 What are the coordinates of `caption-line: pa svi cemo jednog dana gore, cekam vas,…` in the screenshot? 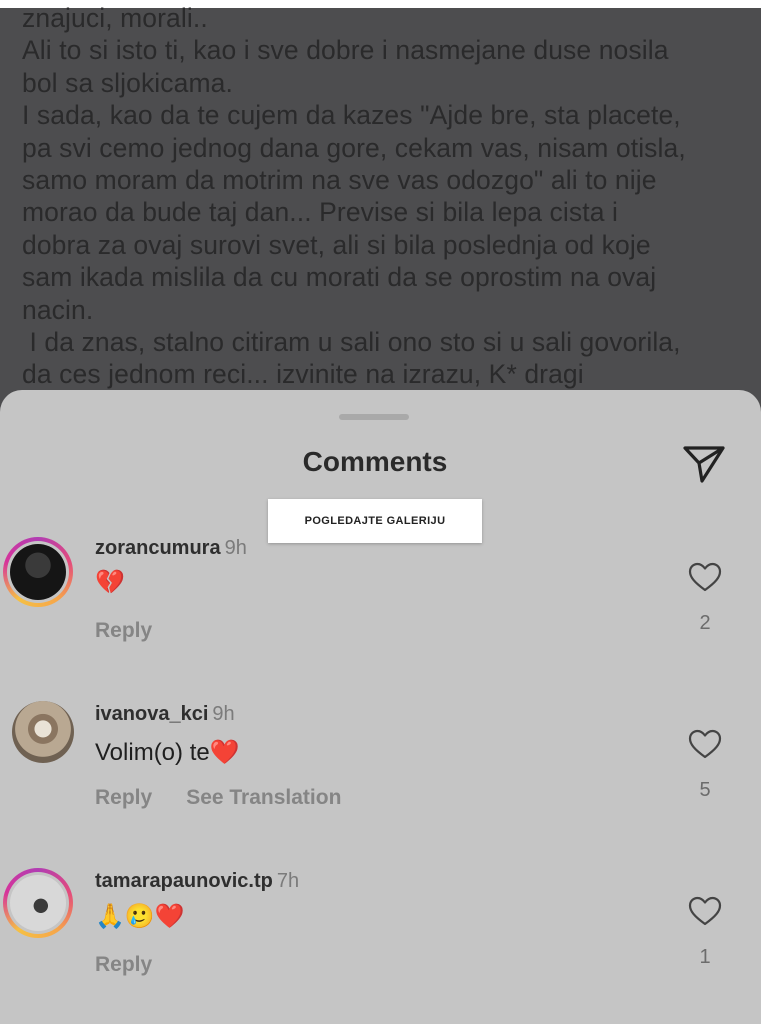 It's located at (354, 147).